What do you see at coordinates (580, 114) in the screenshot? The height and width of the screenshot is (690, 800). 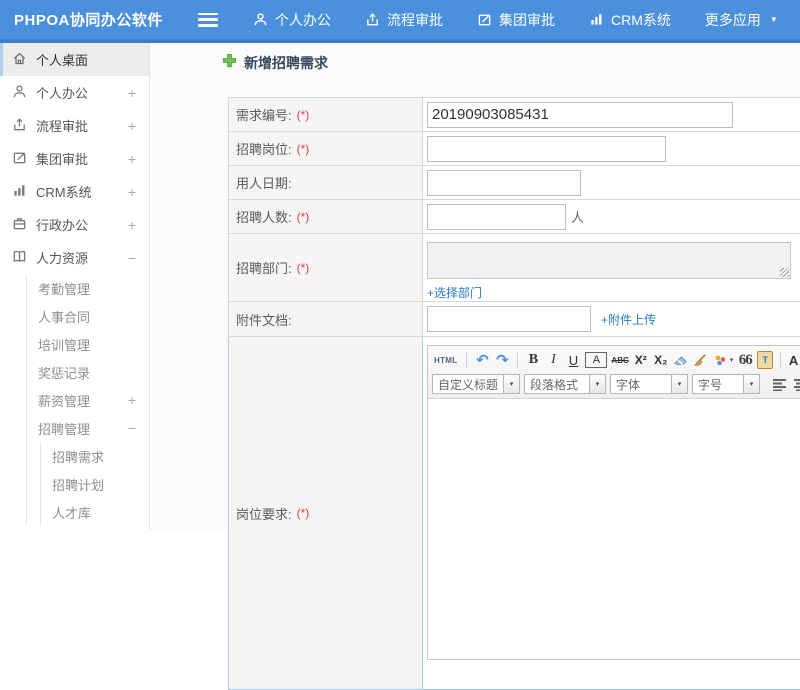 I see `demand-no-input` at bounding box center [580, 114].